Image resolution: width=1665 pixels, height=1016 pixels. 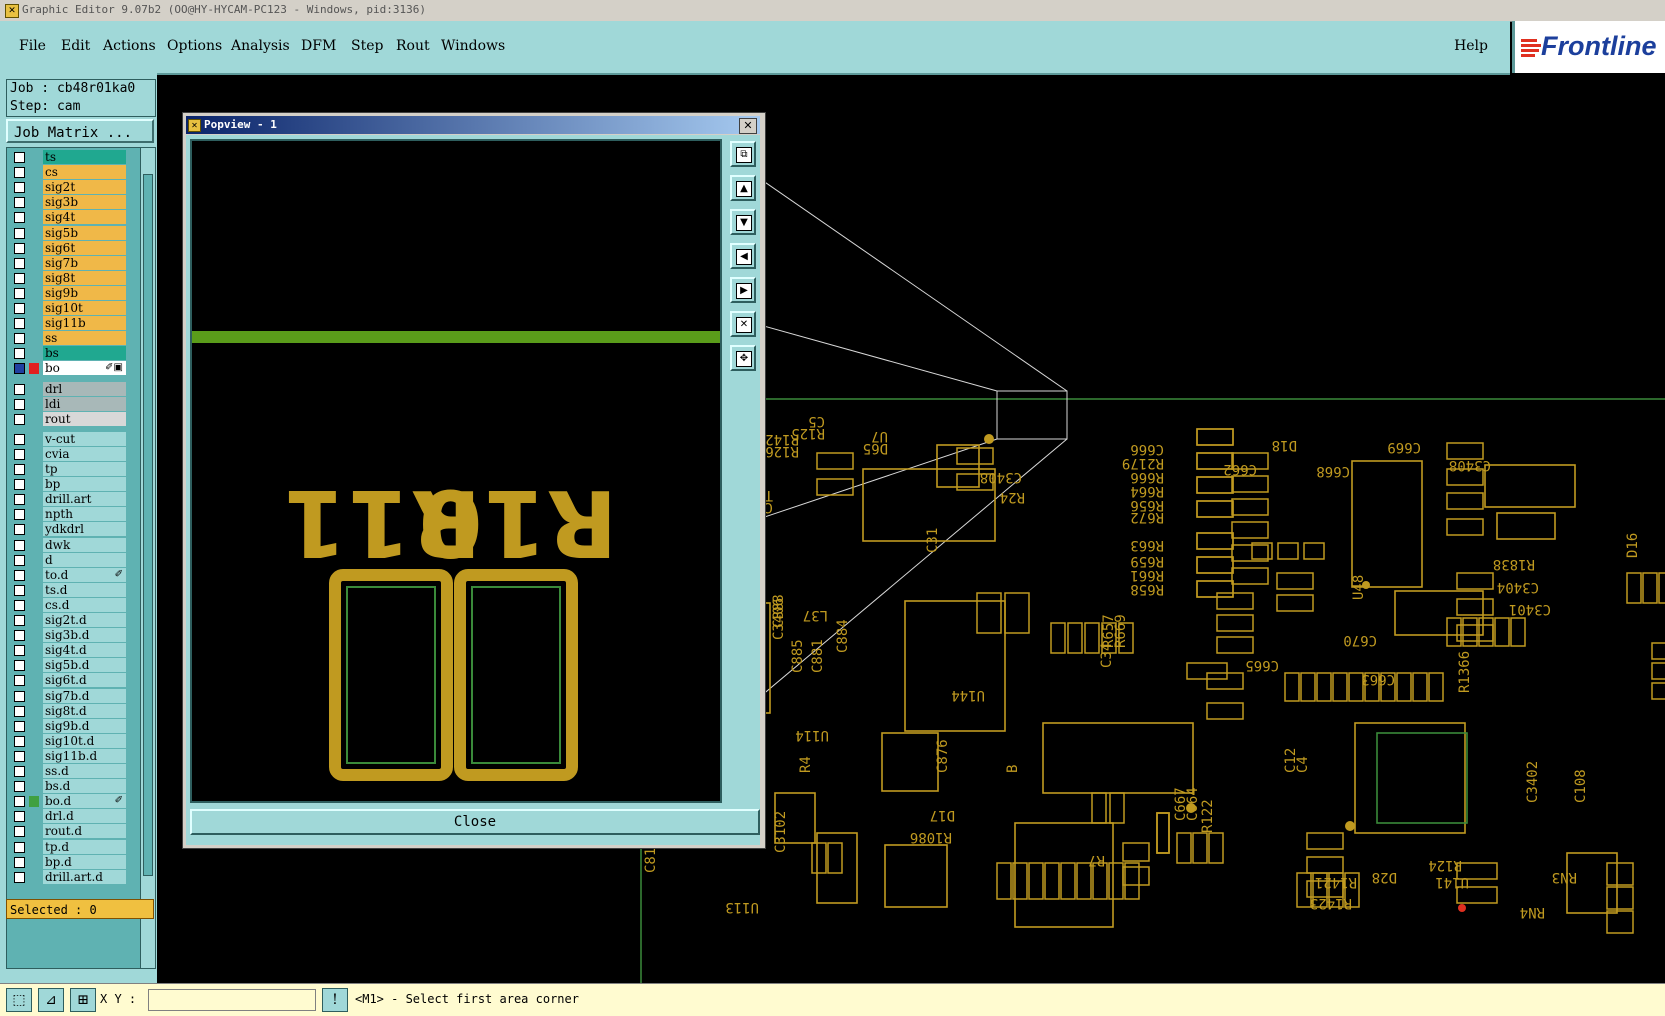 What do you see at coordinates (84, 438) in the screenshot?
I see `layer-name: v-cut` at bounding box center [84, 438].